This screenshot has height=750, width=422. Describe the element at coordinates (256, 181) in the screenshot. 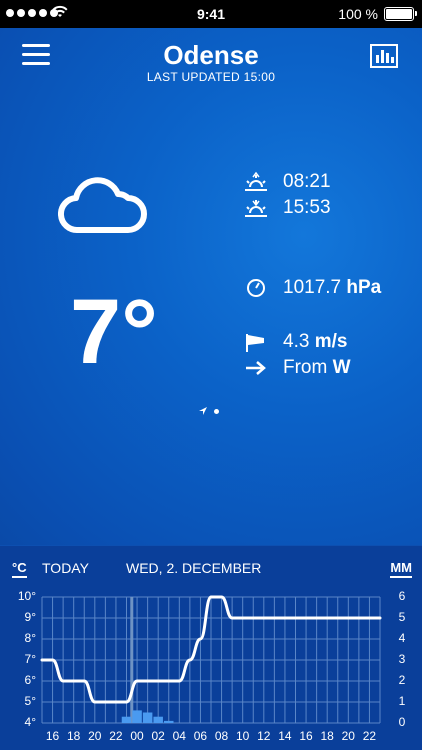

I see `sunrise-icon` at that location.